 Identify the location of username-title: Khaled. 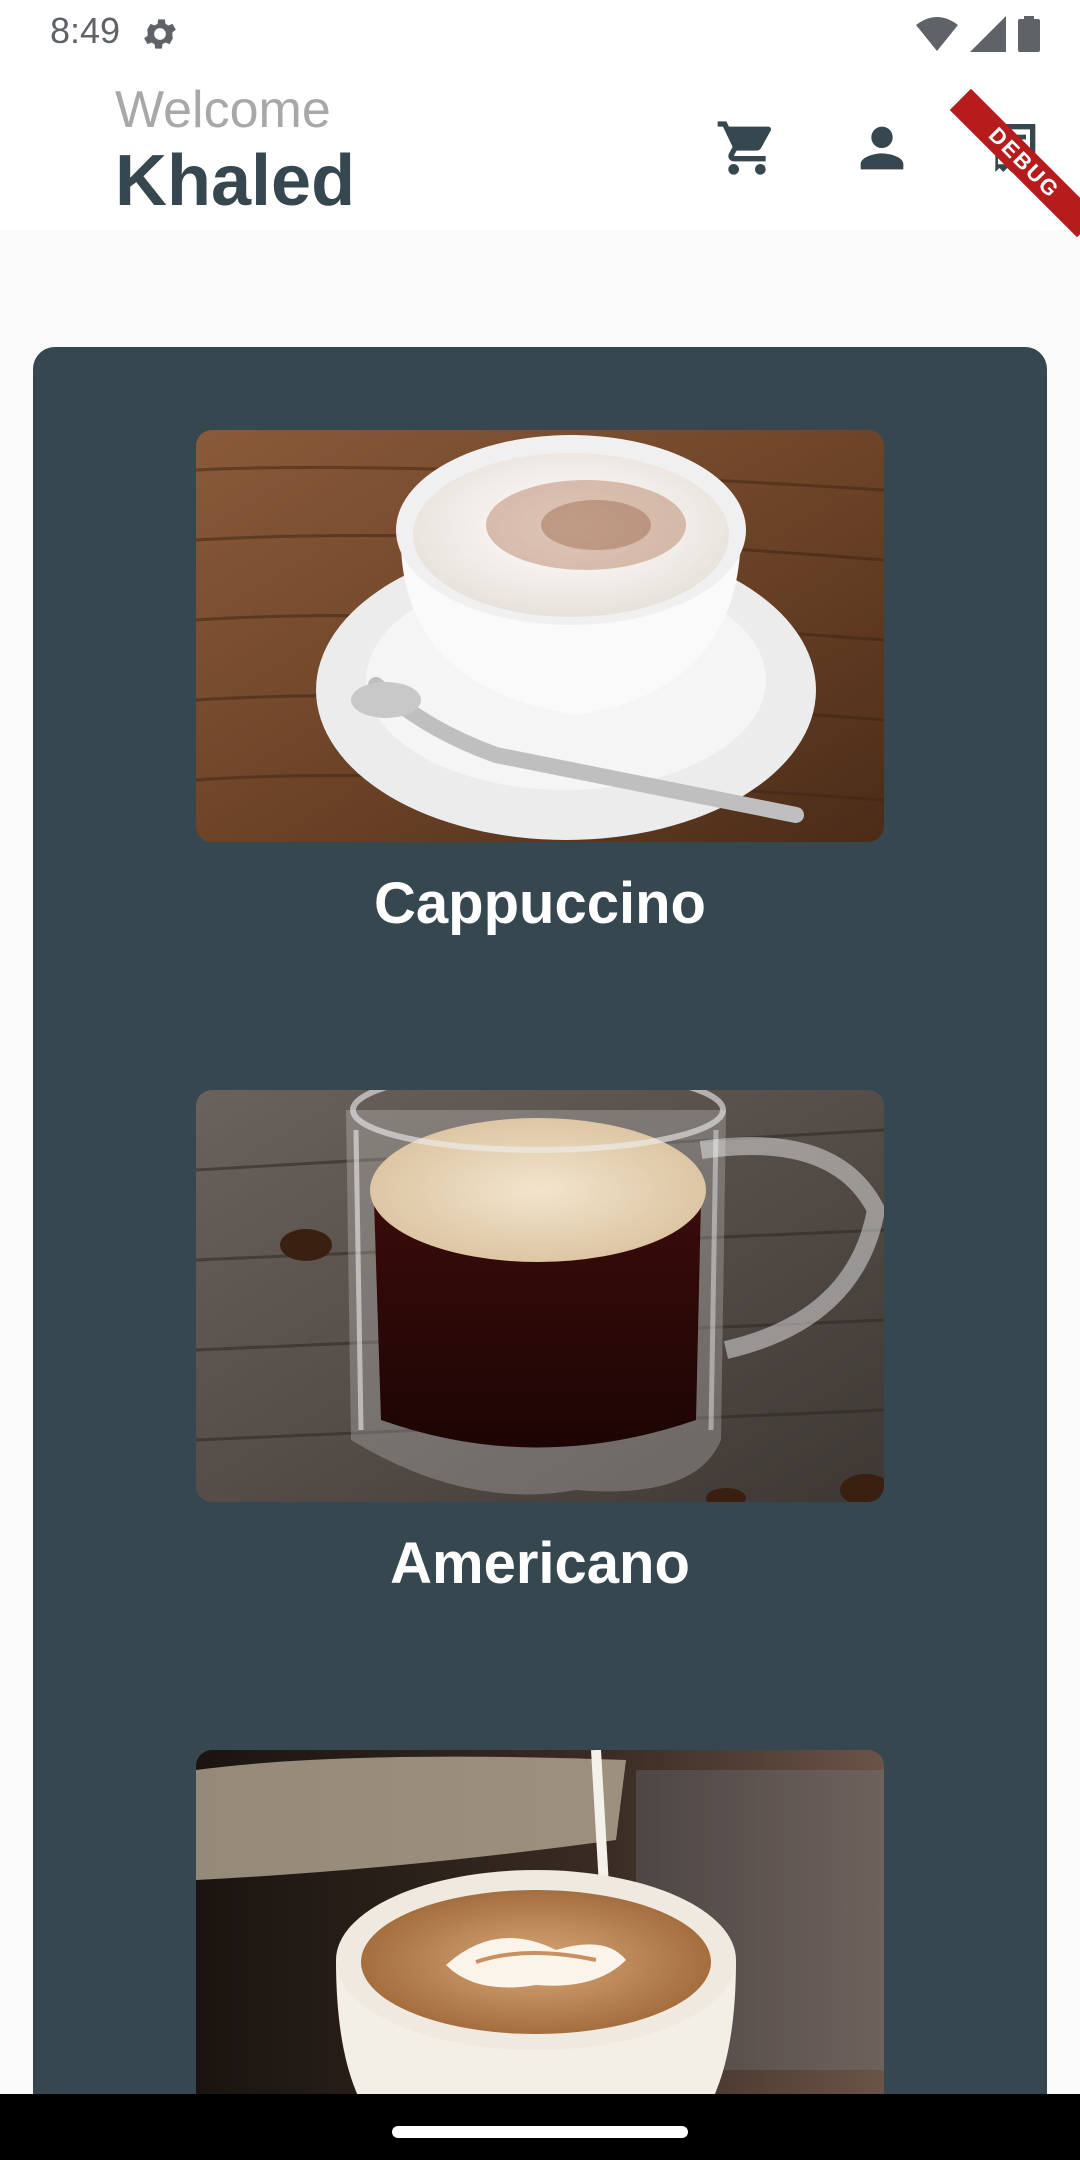
(235, 181).